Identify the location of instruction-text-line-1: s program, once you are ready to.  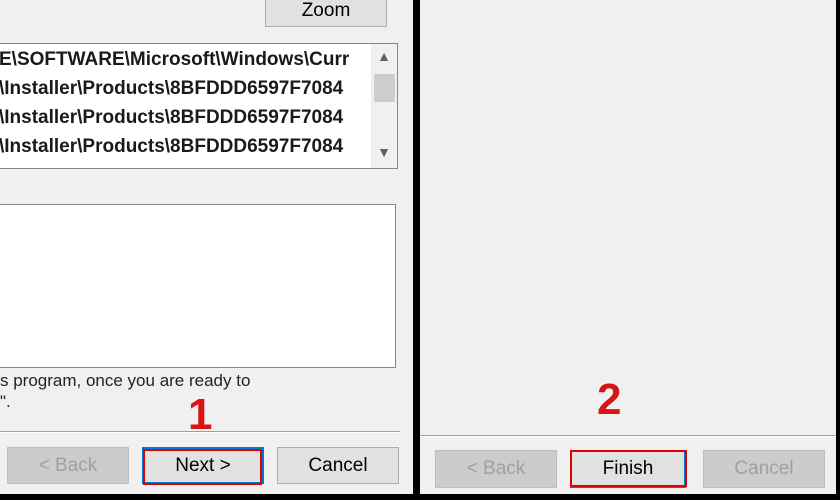
(125, 380).